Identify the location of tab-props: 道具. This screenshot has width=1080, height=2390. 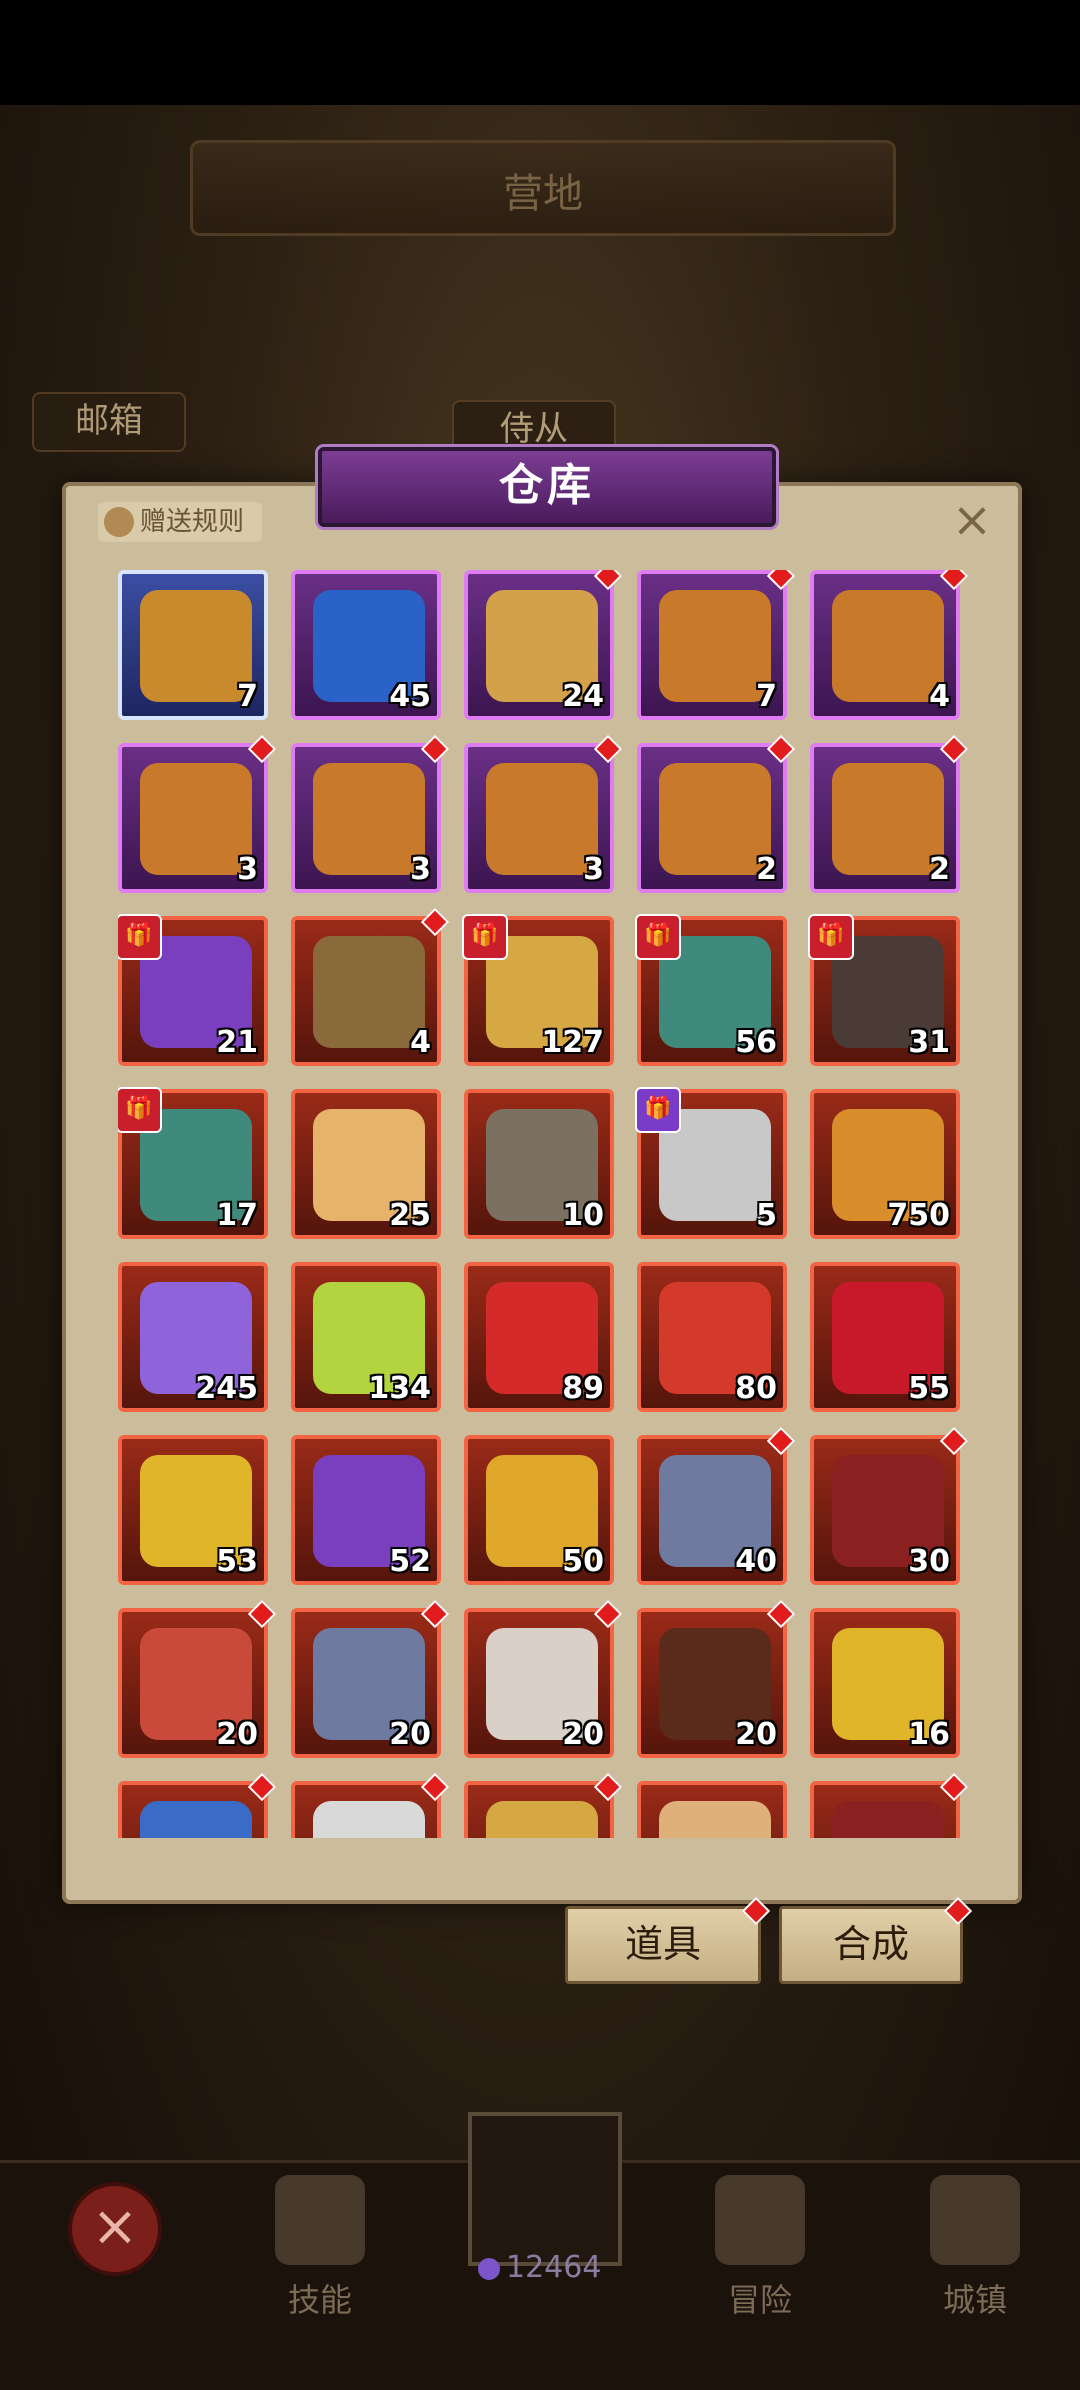
(668, 1940).